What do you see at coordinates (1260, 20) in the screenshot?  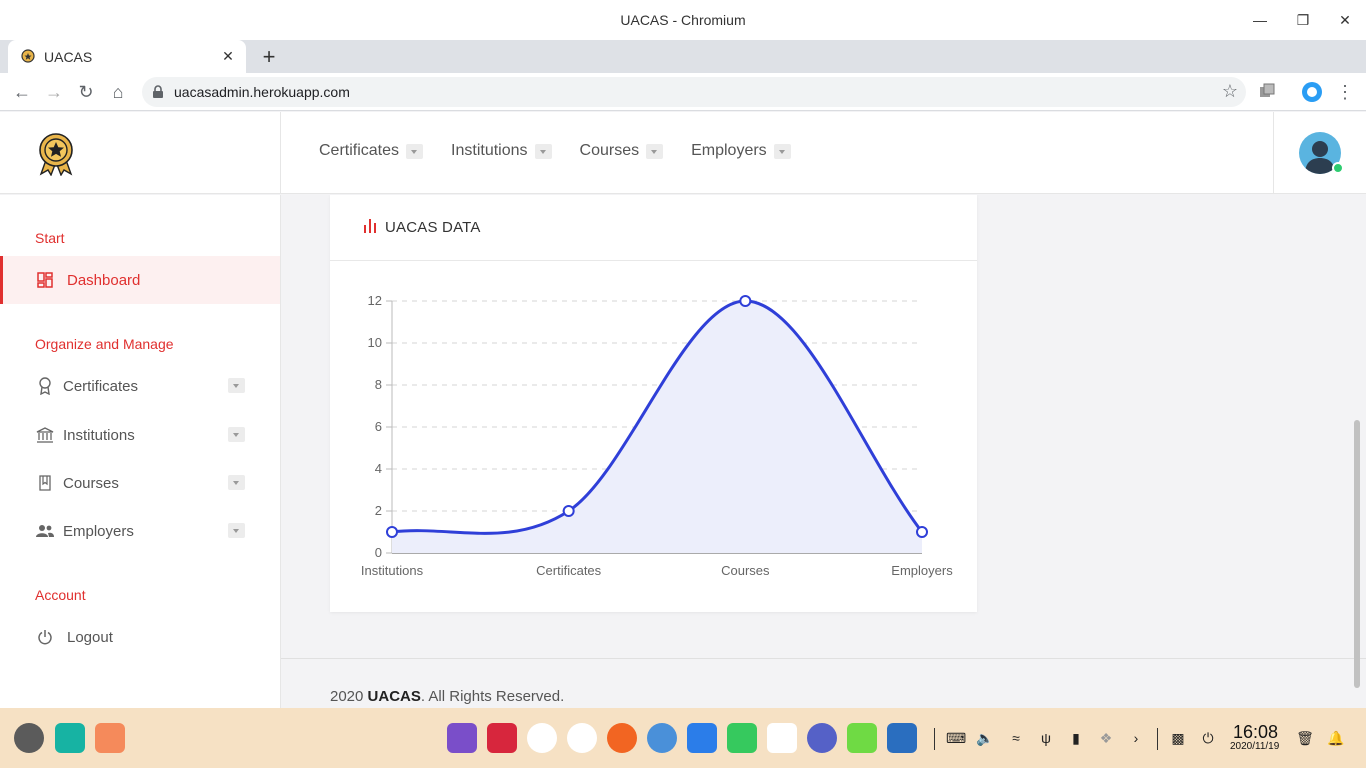 I see `minimize-button: —` at bounding box center [1260, 20].